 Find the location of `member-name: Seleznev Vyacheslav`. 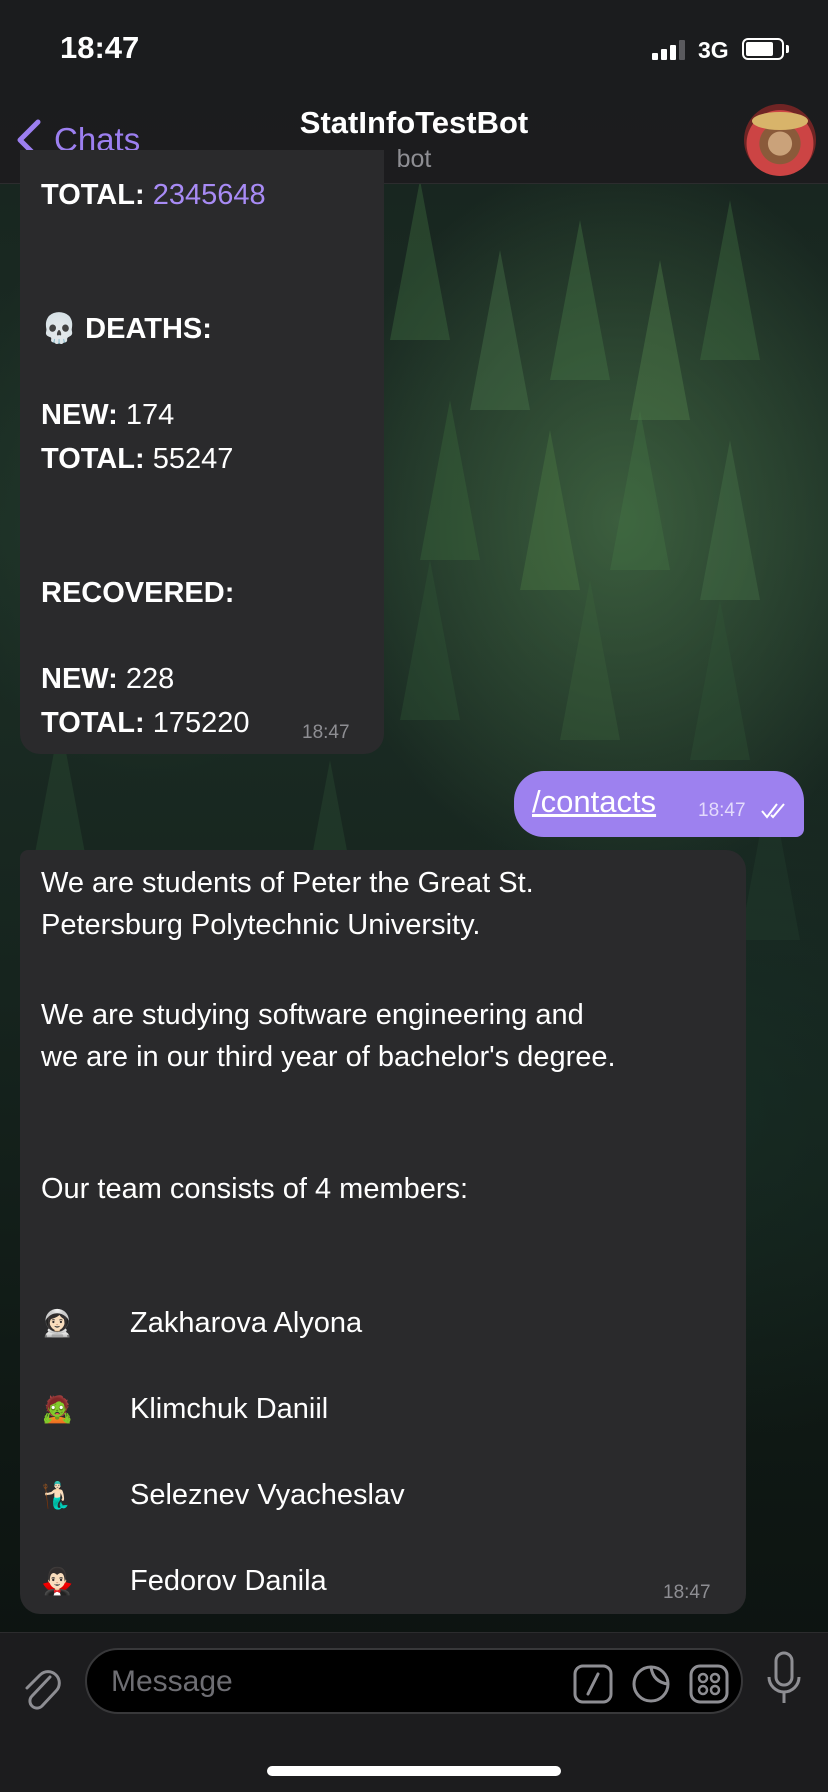

member-name: Seleznev Vyacheslav is located at coordinates (267, 1495).